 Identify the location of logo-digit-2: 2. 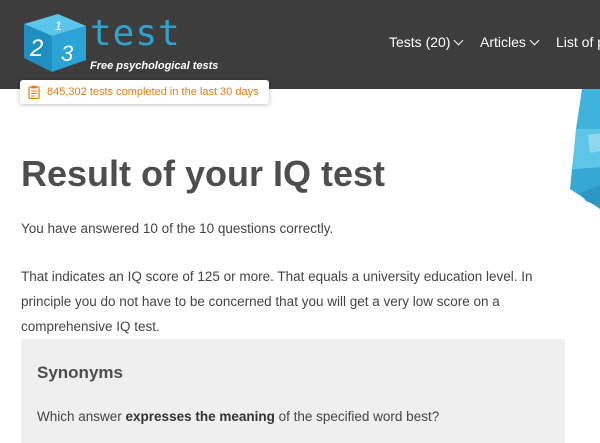
(36, 48).